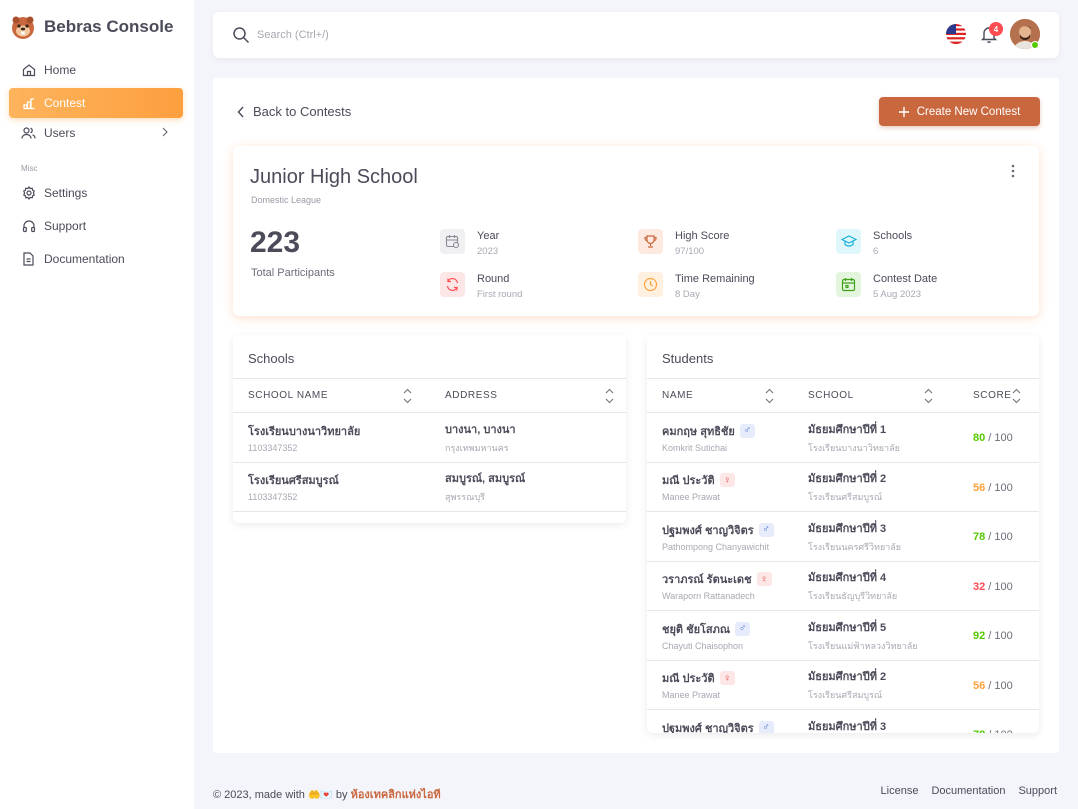 This screenshot has width=1078, height=809. I want to click on sidebar-item-contest: Contest, so click(96, 103).